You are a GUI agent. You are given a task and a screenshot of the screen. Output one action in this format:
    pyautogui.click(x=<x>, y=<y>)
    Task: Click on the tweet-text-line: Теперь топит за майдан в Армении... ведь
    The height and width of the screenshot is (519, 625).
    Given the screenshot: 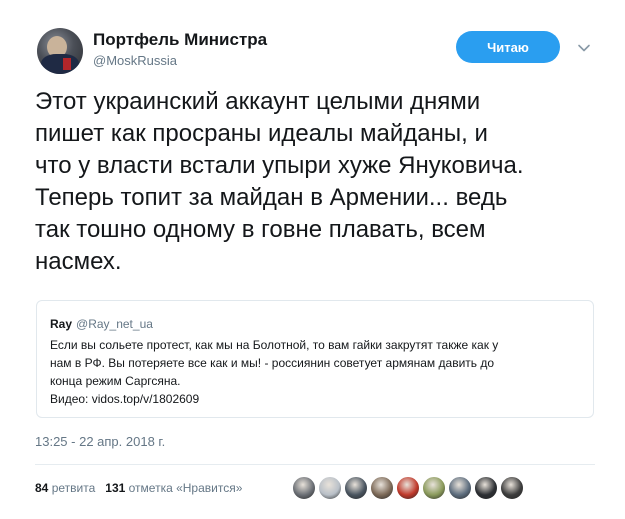 What is the action you would take?
    pyautogui.click(x=271, y=197)
    